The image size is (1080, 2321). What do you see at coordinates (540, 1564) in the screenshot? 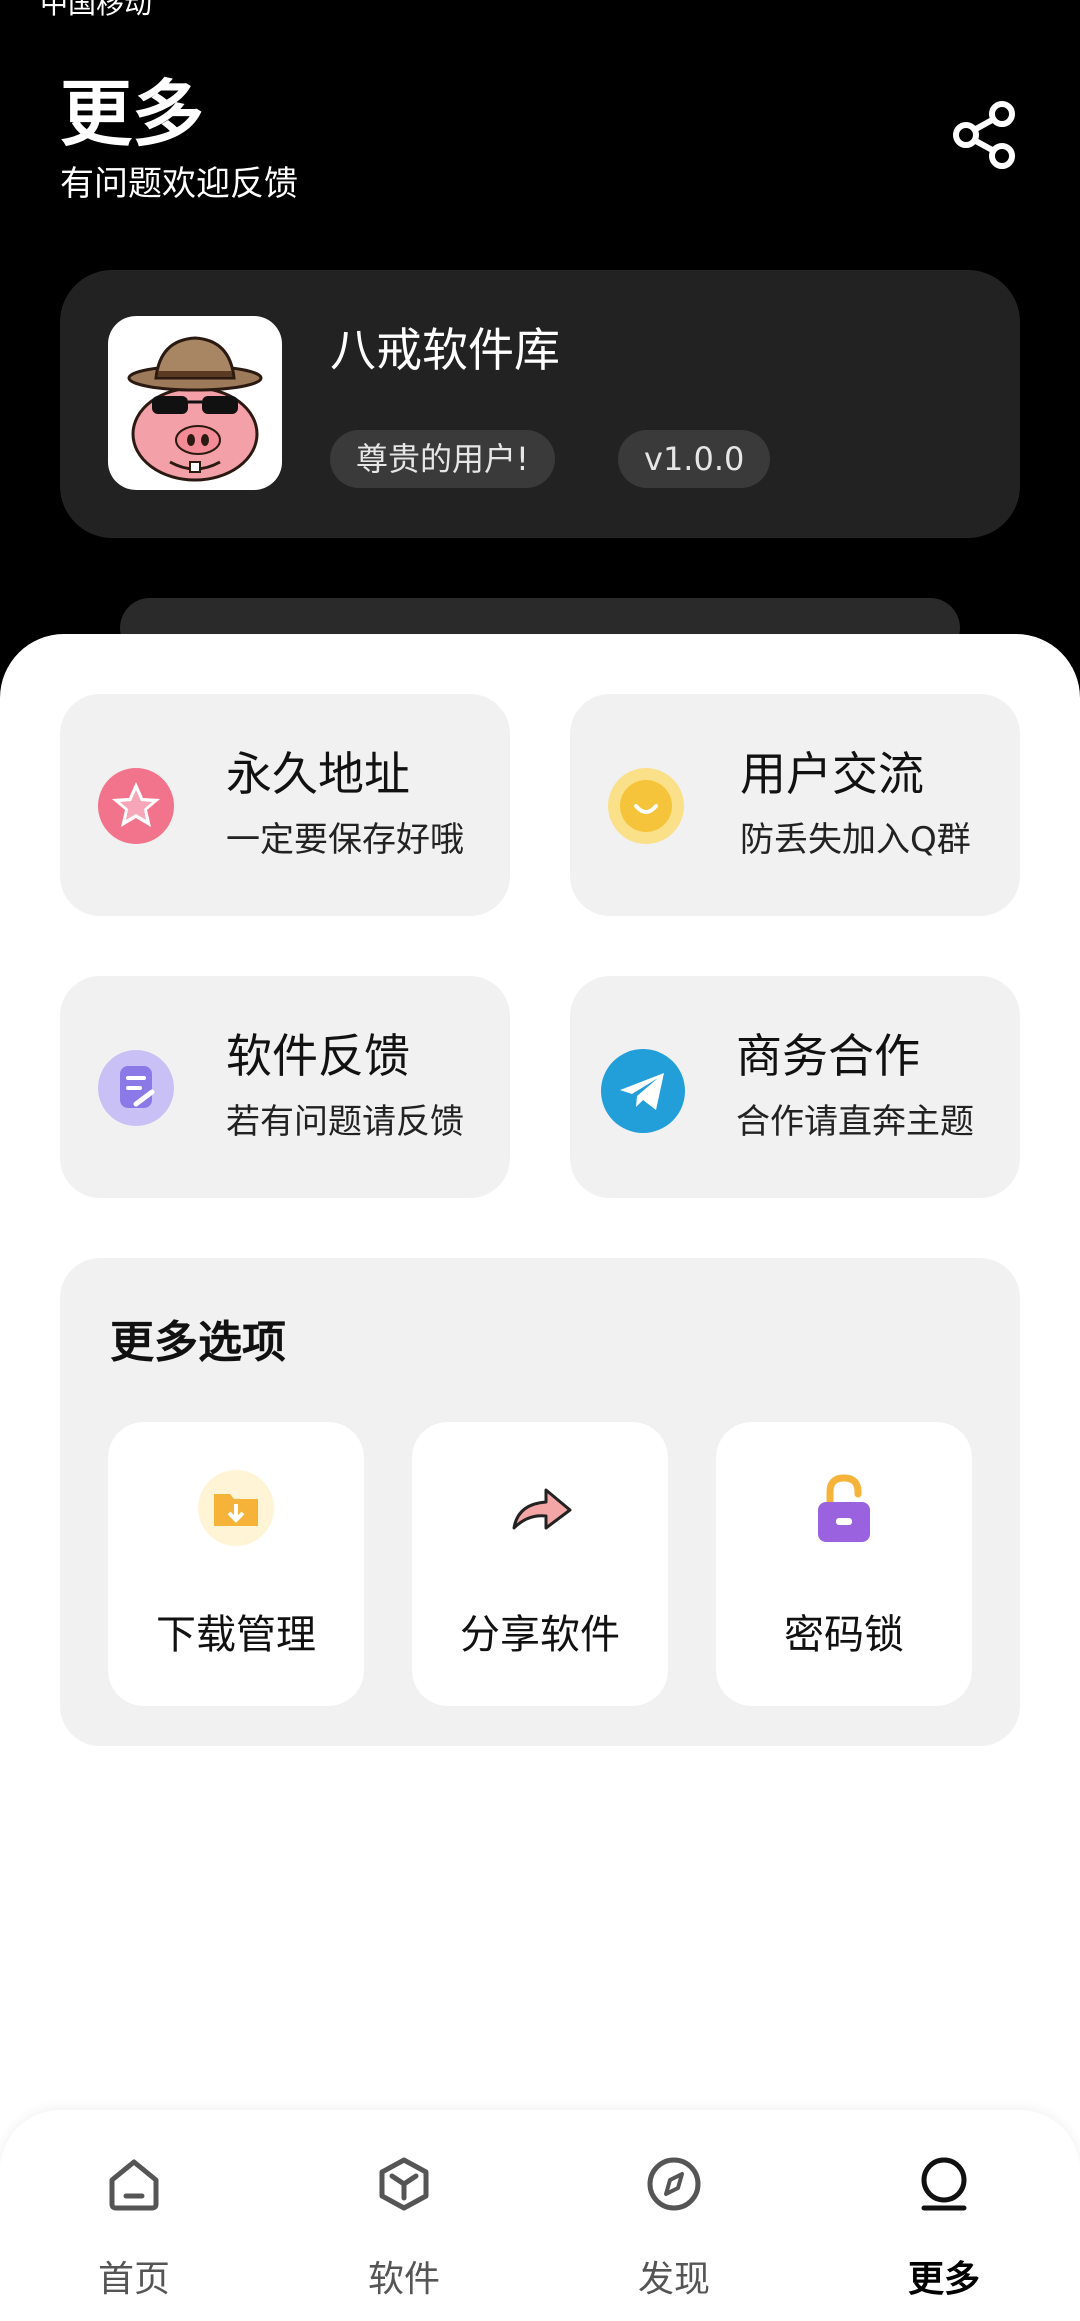
I see `share-software-button: 分享软件` at bounding box center [540, 1564].